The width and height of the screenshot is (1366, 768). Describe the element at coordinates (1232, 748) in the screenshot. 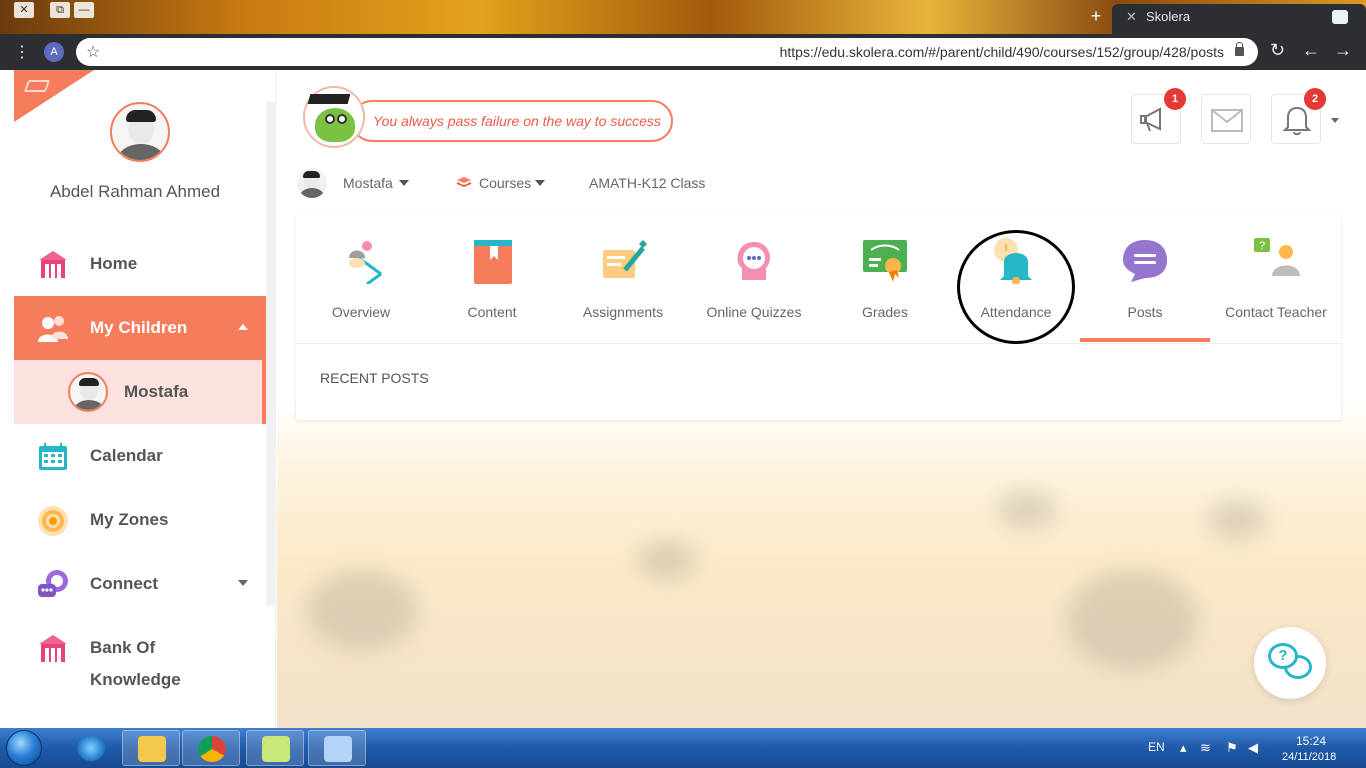

I see `action-center-flag-icon: ⚑` at that location.